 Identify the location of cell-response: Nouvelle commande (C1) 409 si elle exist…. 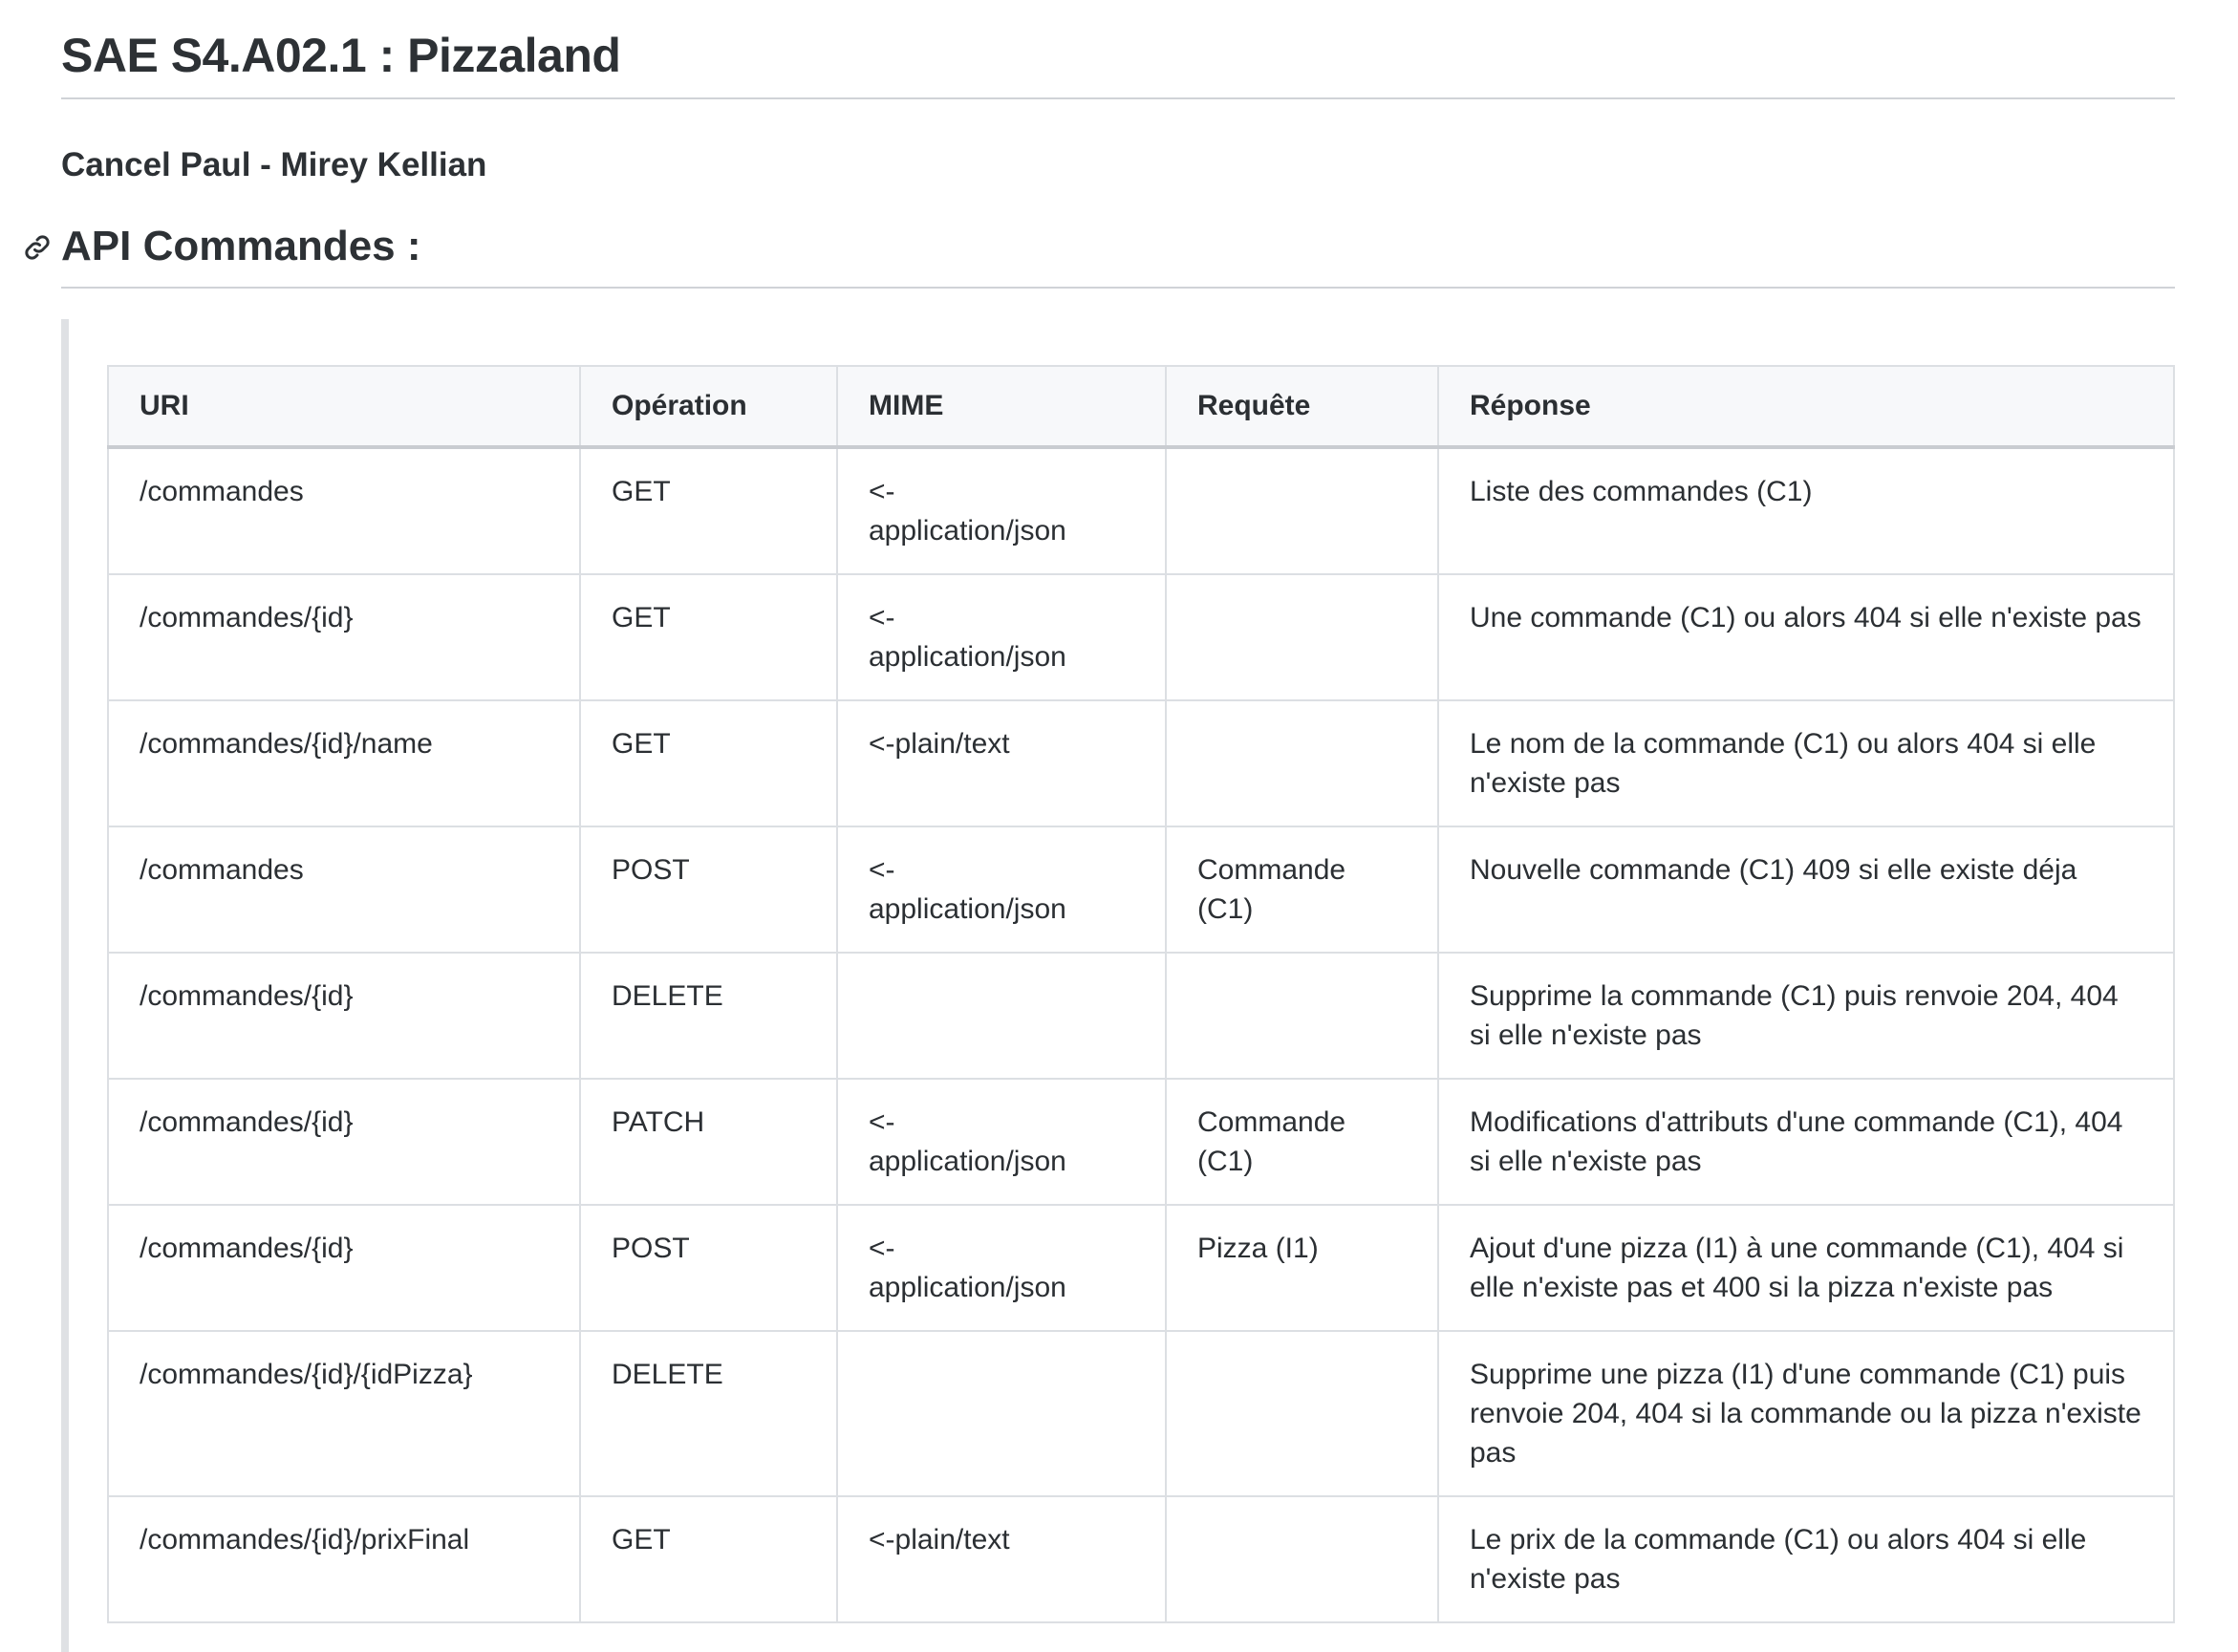
(1806, 890).